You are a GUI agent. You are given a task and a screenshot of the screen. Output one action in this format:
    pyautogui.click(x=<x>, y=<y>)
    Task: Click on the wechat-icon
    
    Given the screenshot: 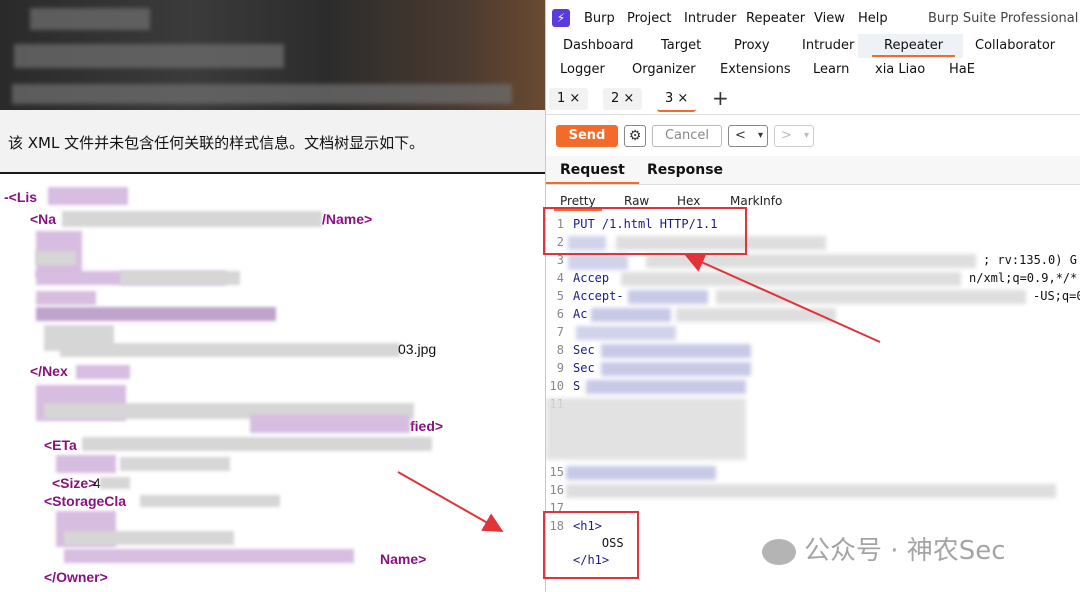 What is the action you would take?
    pyautogui.click(x=779, y=551)
    